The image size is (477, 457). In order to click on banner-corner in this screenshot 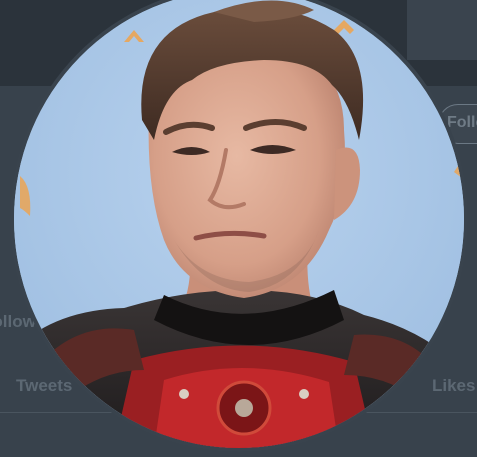, I will do `click(442, 30)`.